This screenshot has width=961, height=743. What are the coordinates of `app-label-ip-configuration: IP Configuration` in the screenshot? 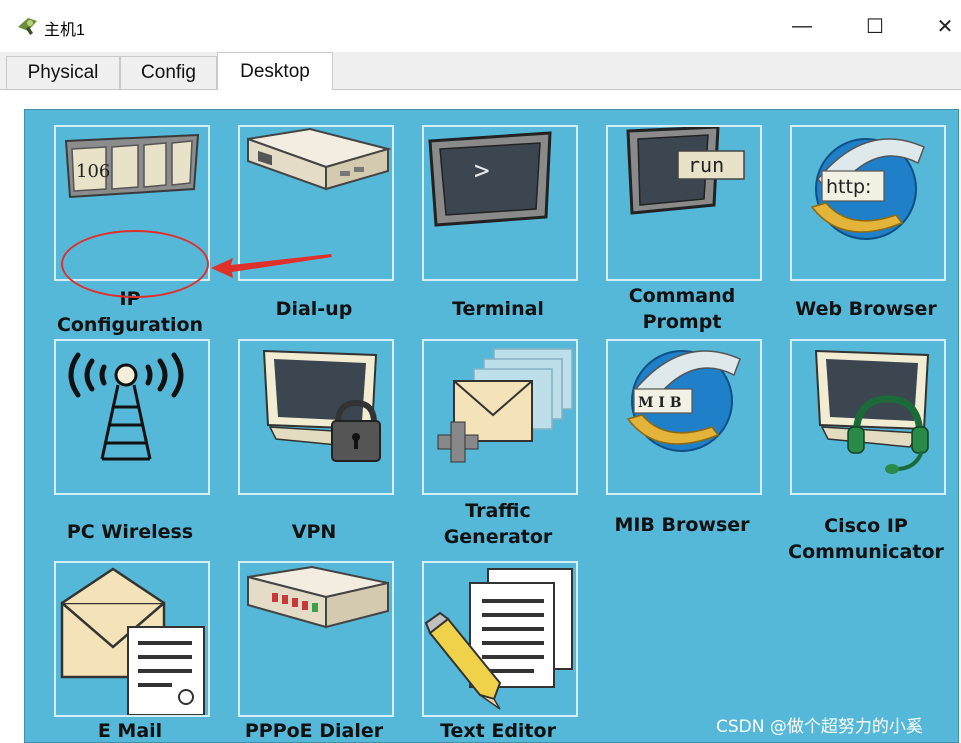 It's located at (130, 312).